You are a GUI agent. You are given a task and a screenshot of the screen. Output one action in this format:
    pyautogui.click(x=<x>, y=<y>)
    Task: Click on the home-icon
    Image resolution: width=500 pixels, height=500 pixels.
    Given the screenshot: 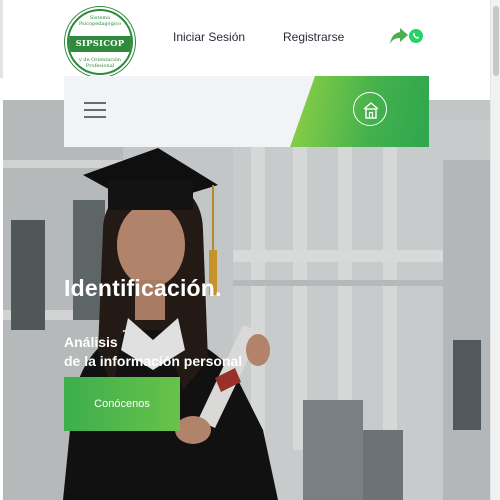 What is the action you would take?
    pyautogui.click(x=371, y=110)
    